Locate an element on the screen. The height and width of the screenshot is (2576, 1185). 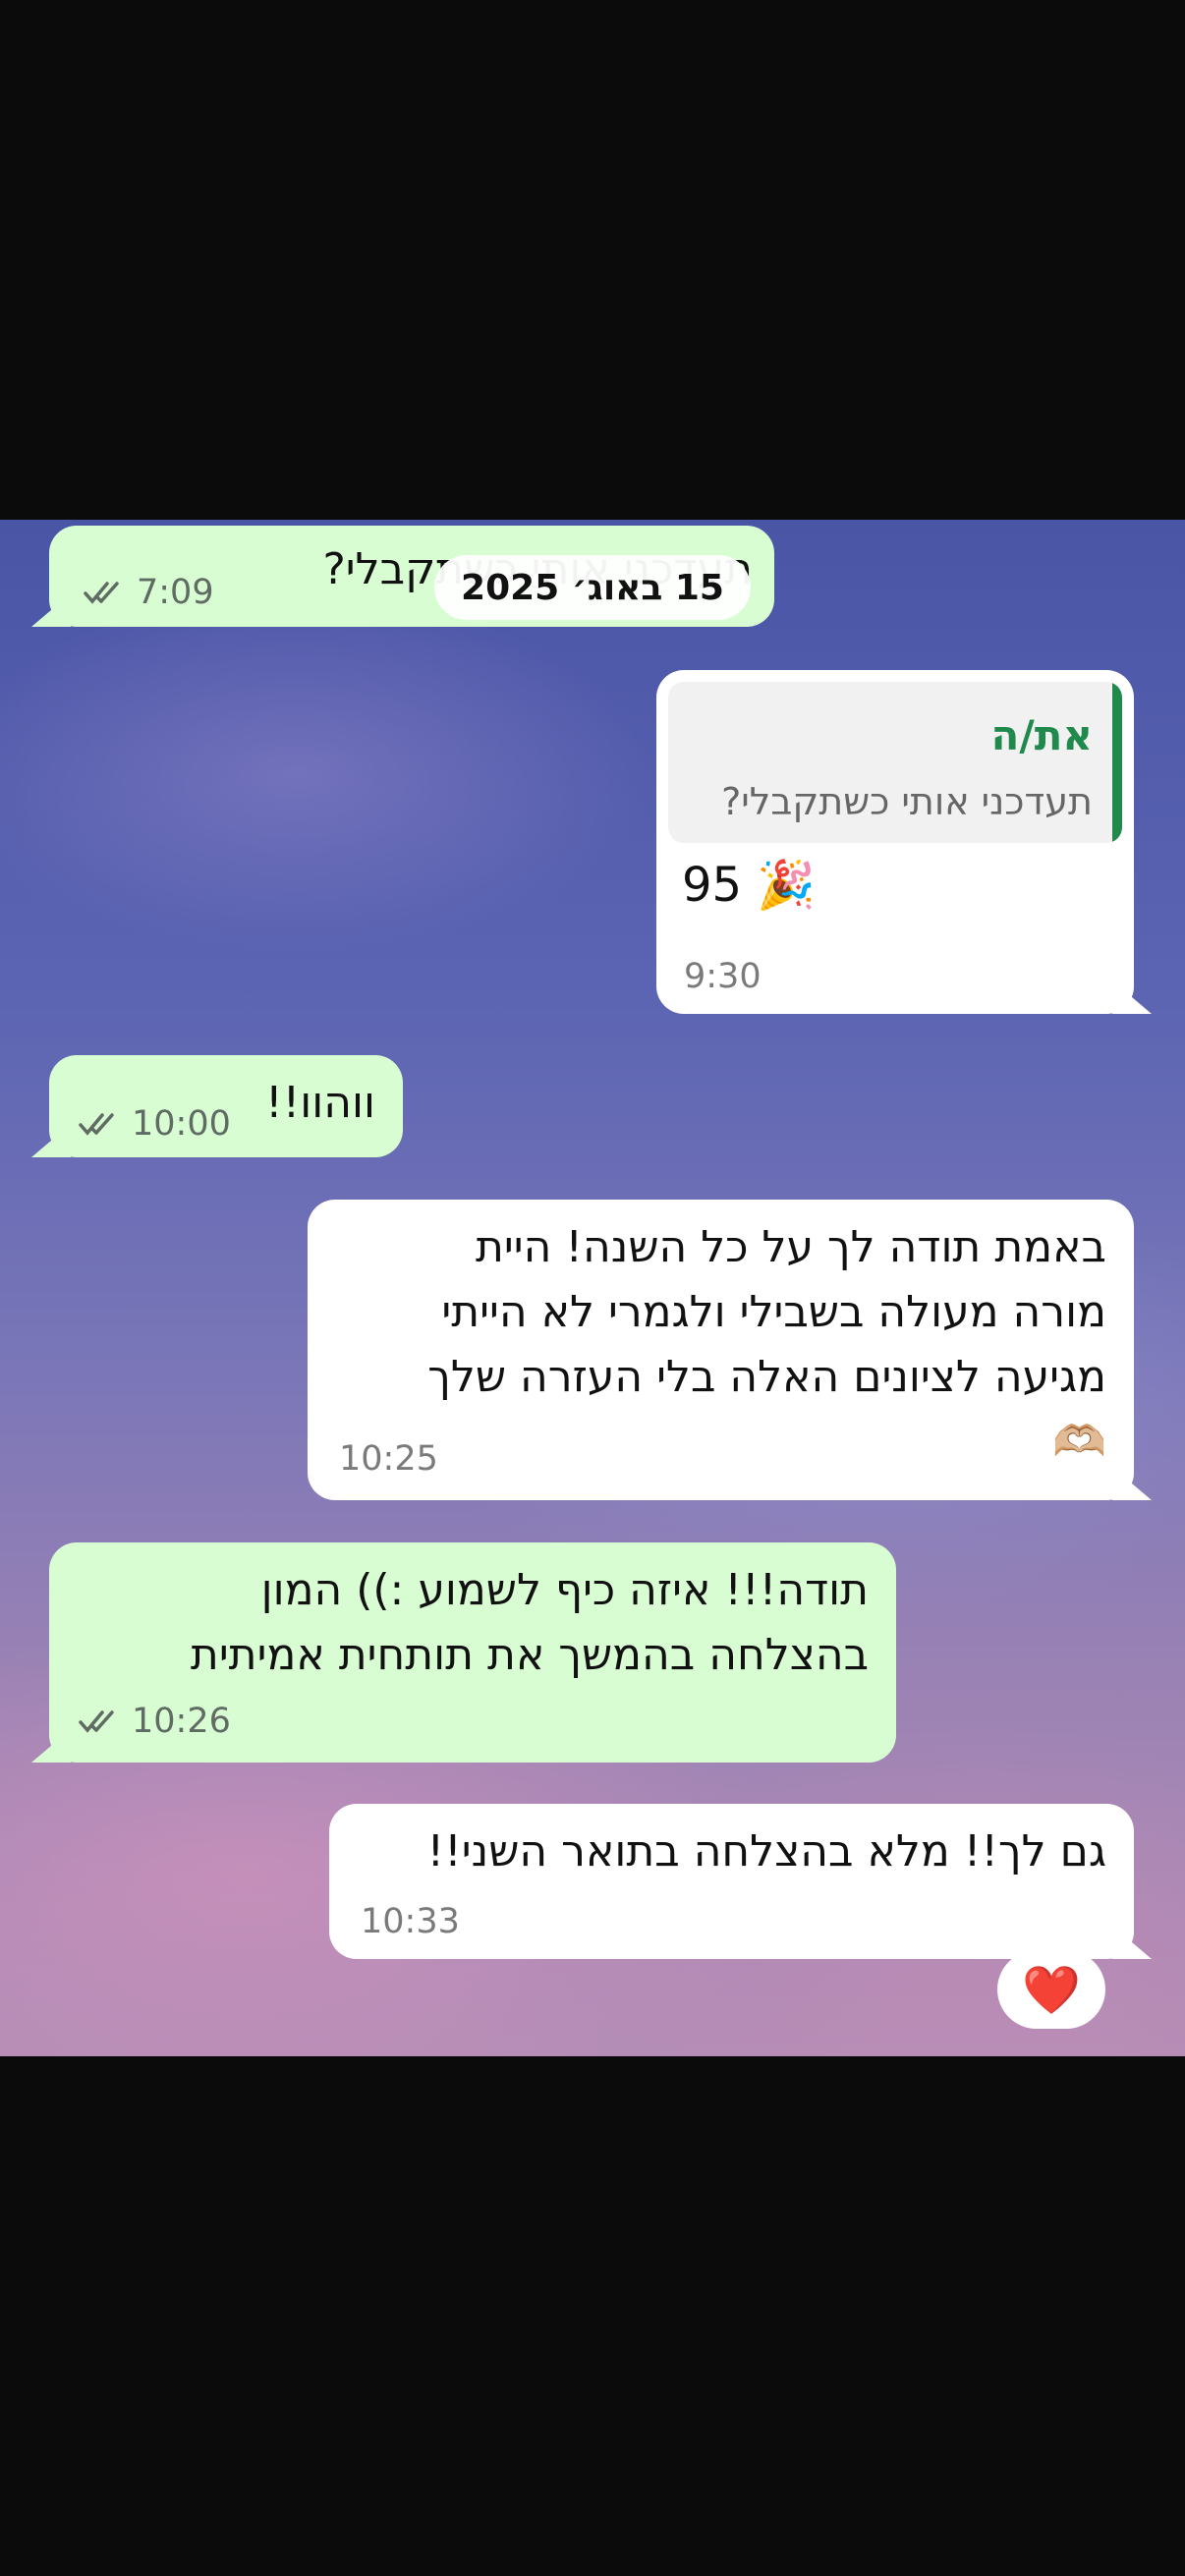
message-time: 10:33 is located at coordinates (411, 1921).